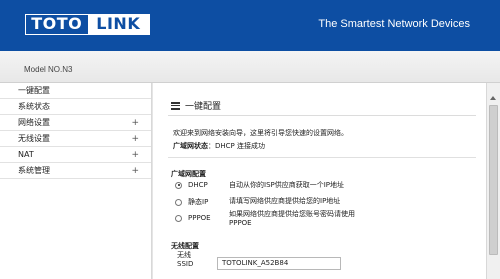 The width and height of the screenshot is (500, 279). What do you see at coordinates (198, 185) in the screenshot?
I see `radio-label-dhcp: DHCP` at bounding box center [198, 185].